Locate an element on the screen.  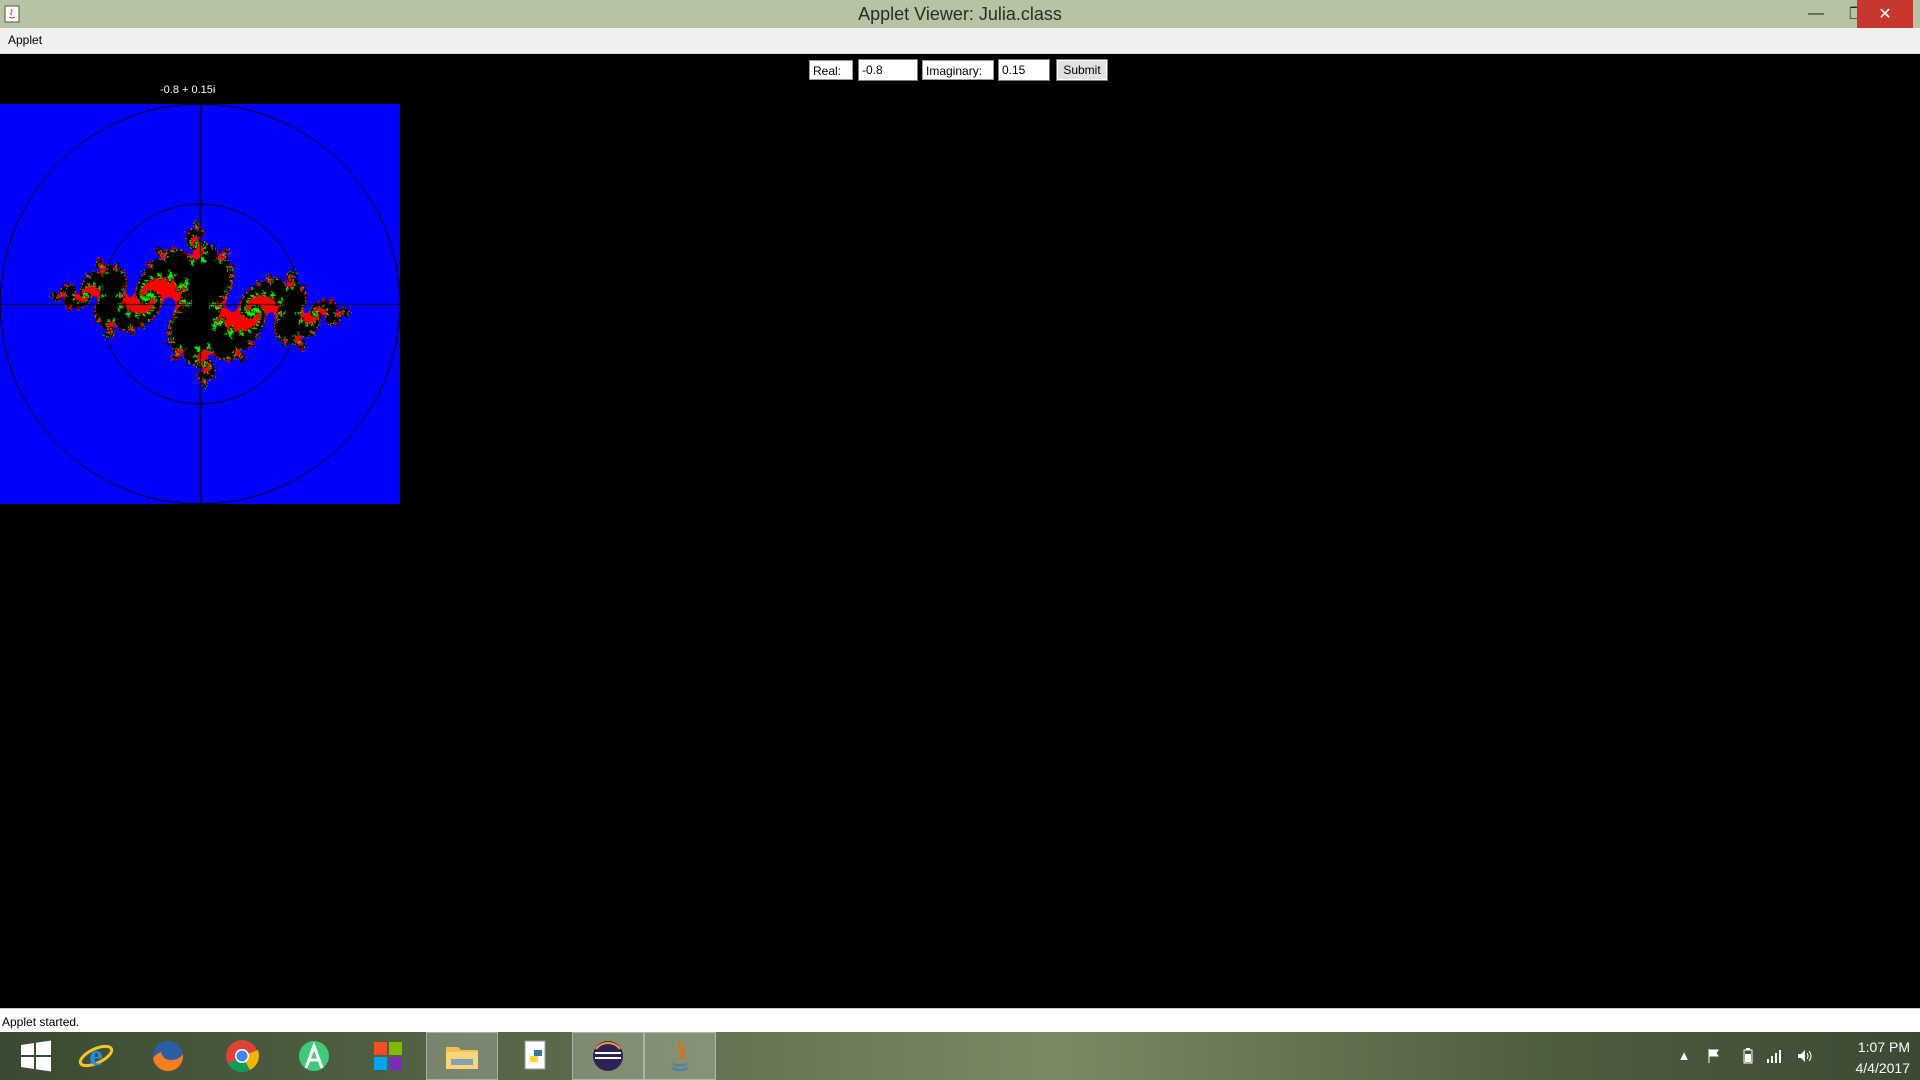
volume-icon is located at coordinates (1804, 1056).